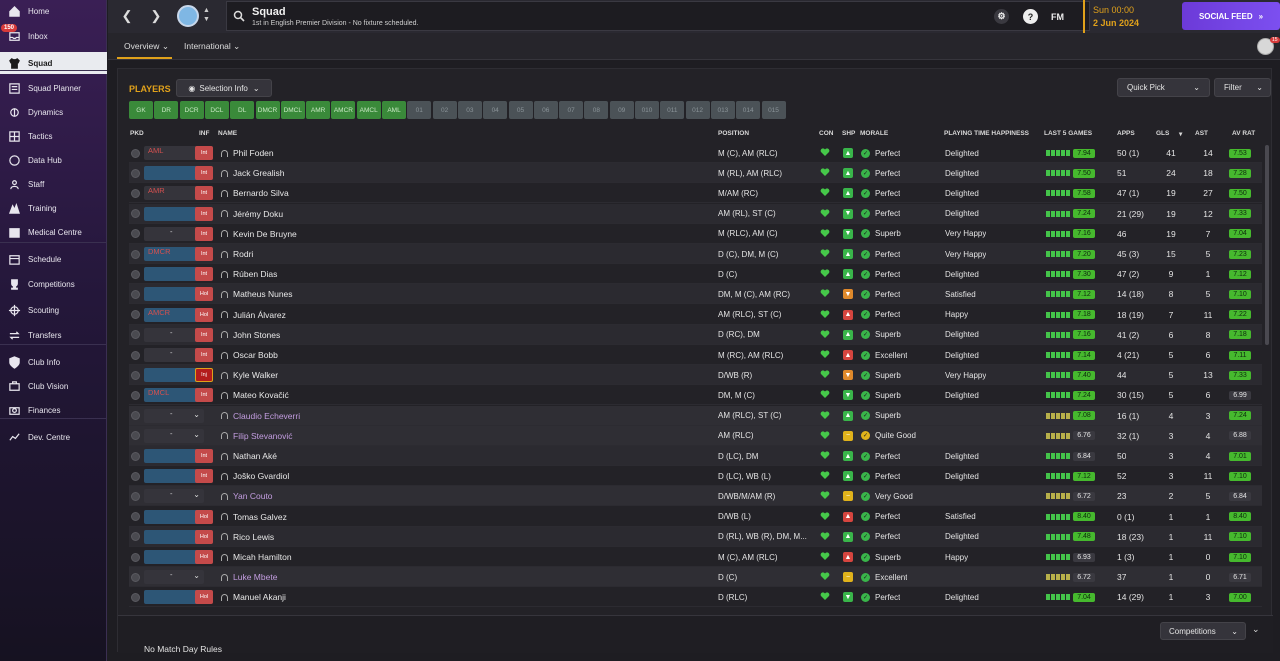 This screenshot has width=1280, height=661. I want to click on position-filter-09: 09, so click(621, 110).